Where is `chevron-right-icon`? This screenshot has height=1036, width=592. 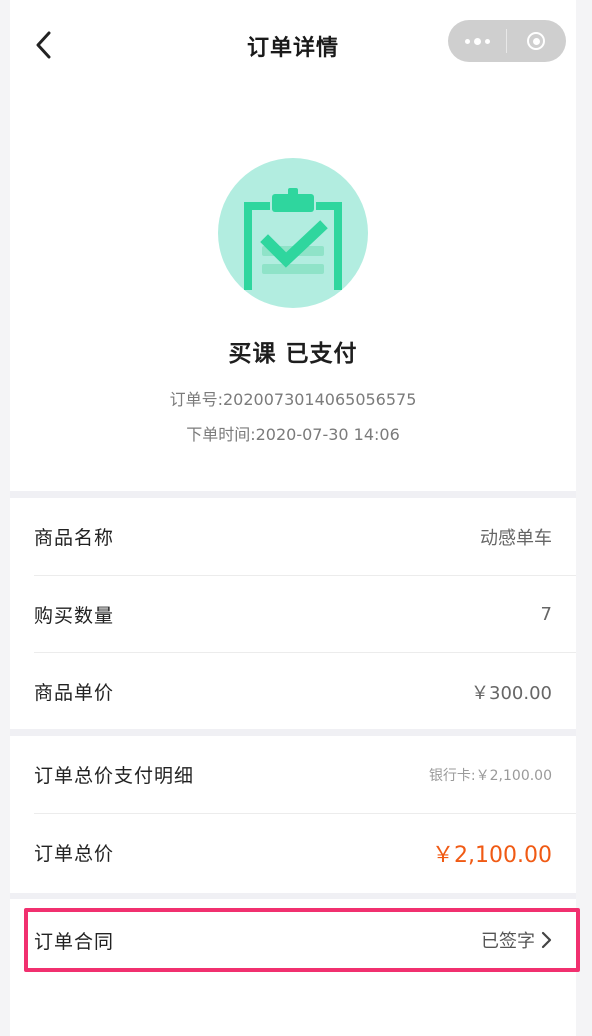 chevron-right-icon is located at coordinates (546, 940).